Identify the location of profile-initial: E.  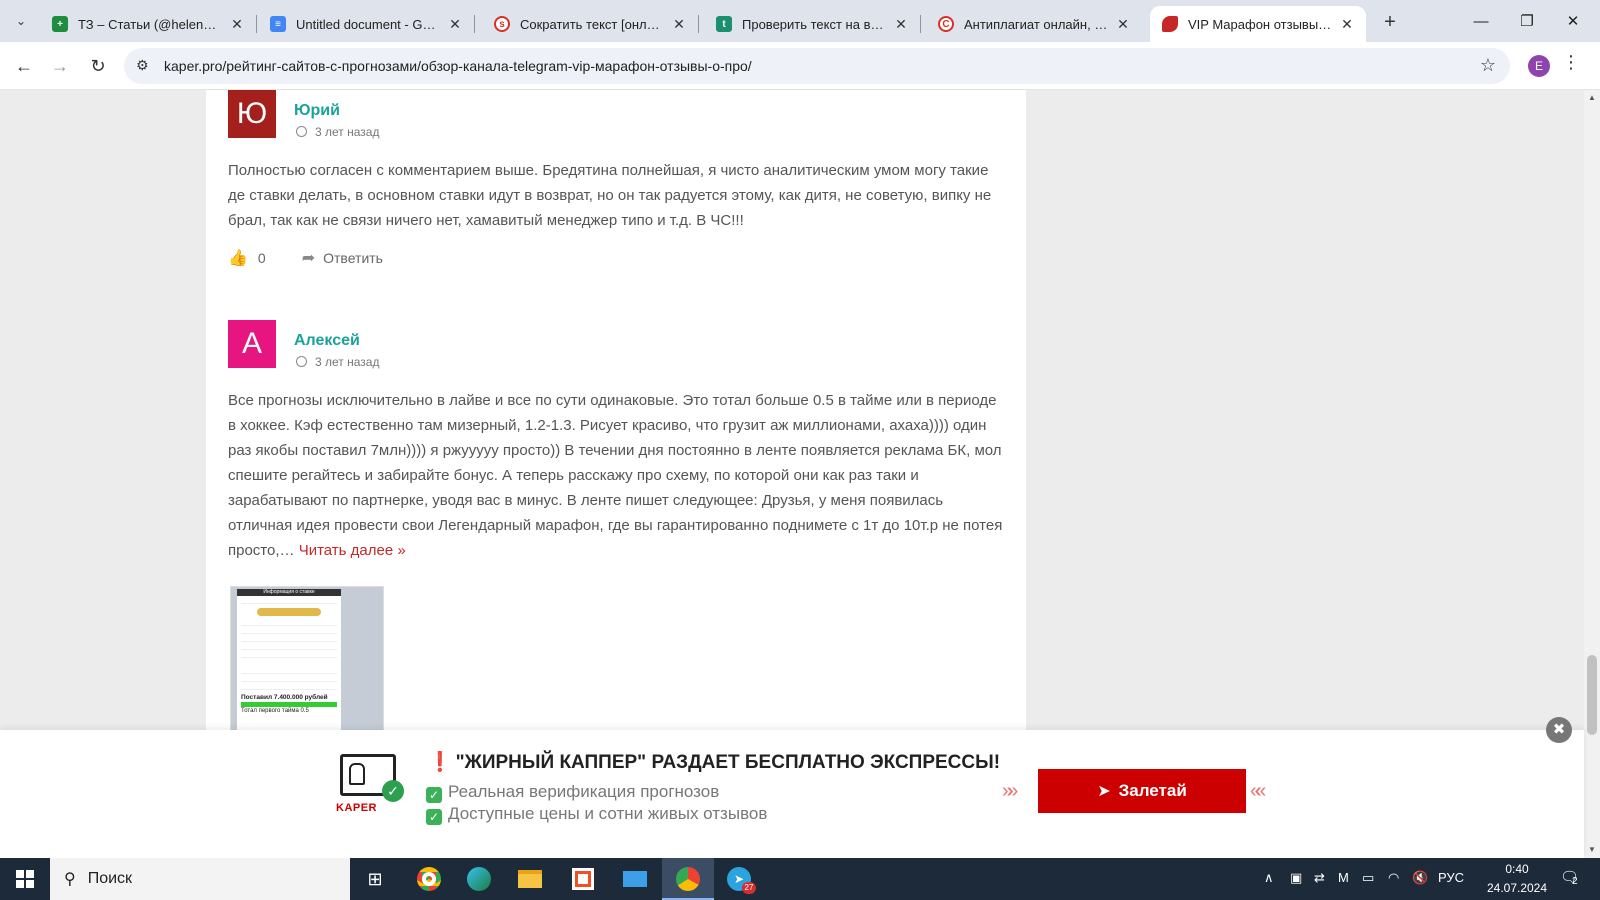
(1538, 66).